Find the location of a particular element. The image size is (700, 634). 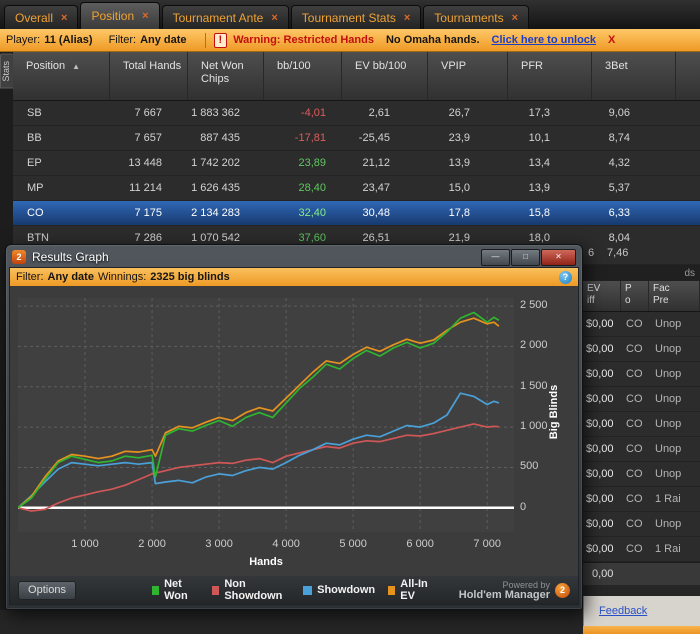

maximize-button: □ is located at coordinates (525, 257).